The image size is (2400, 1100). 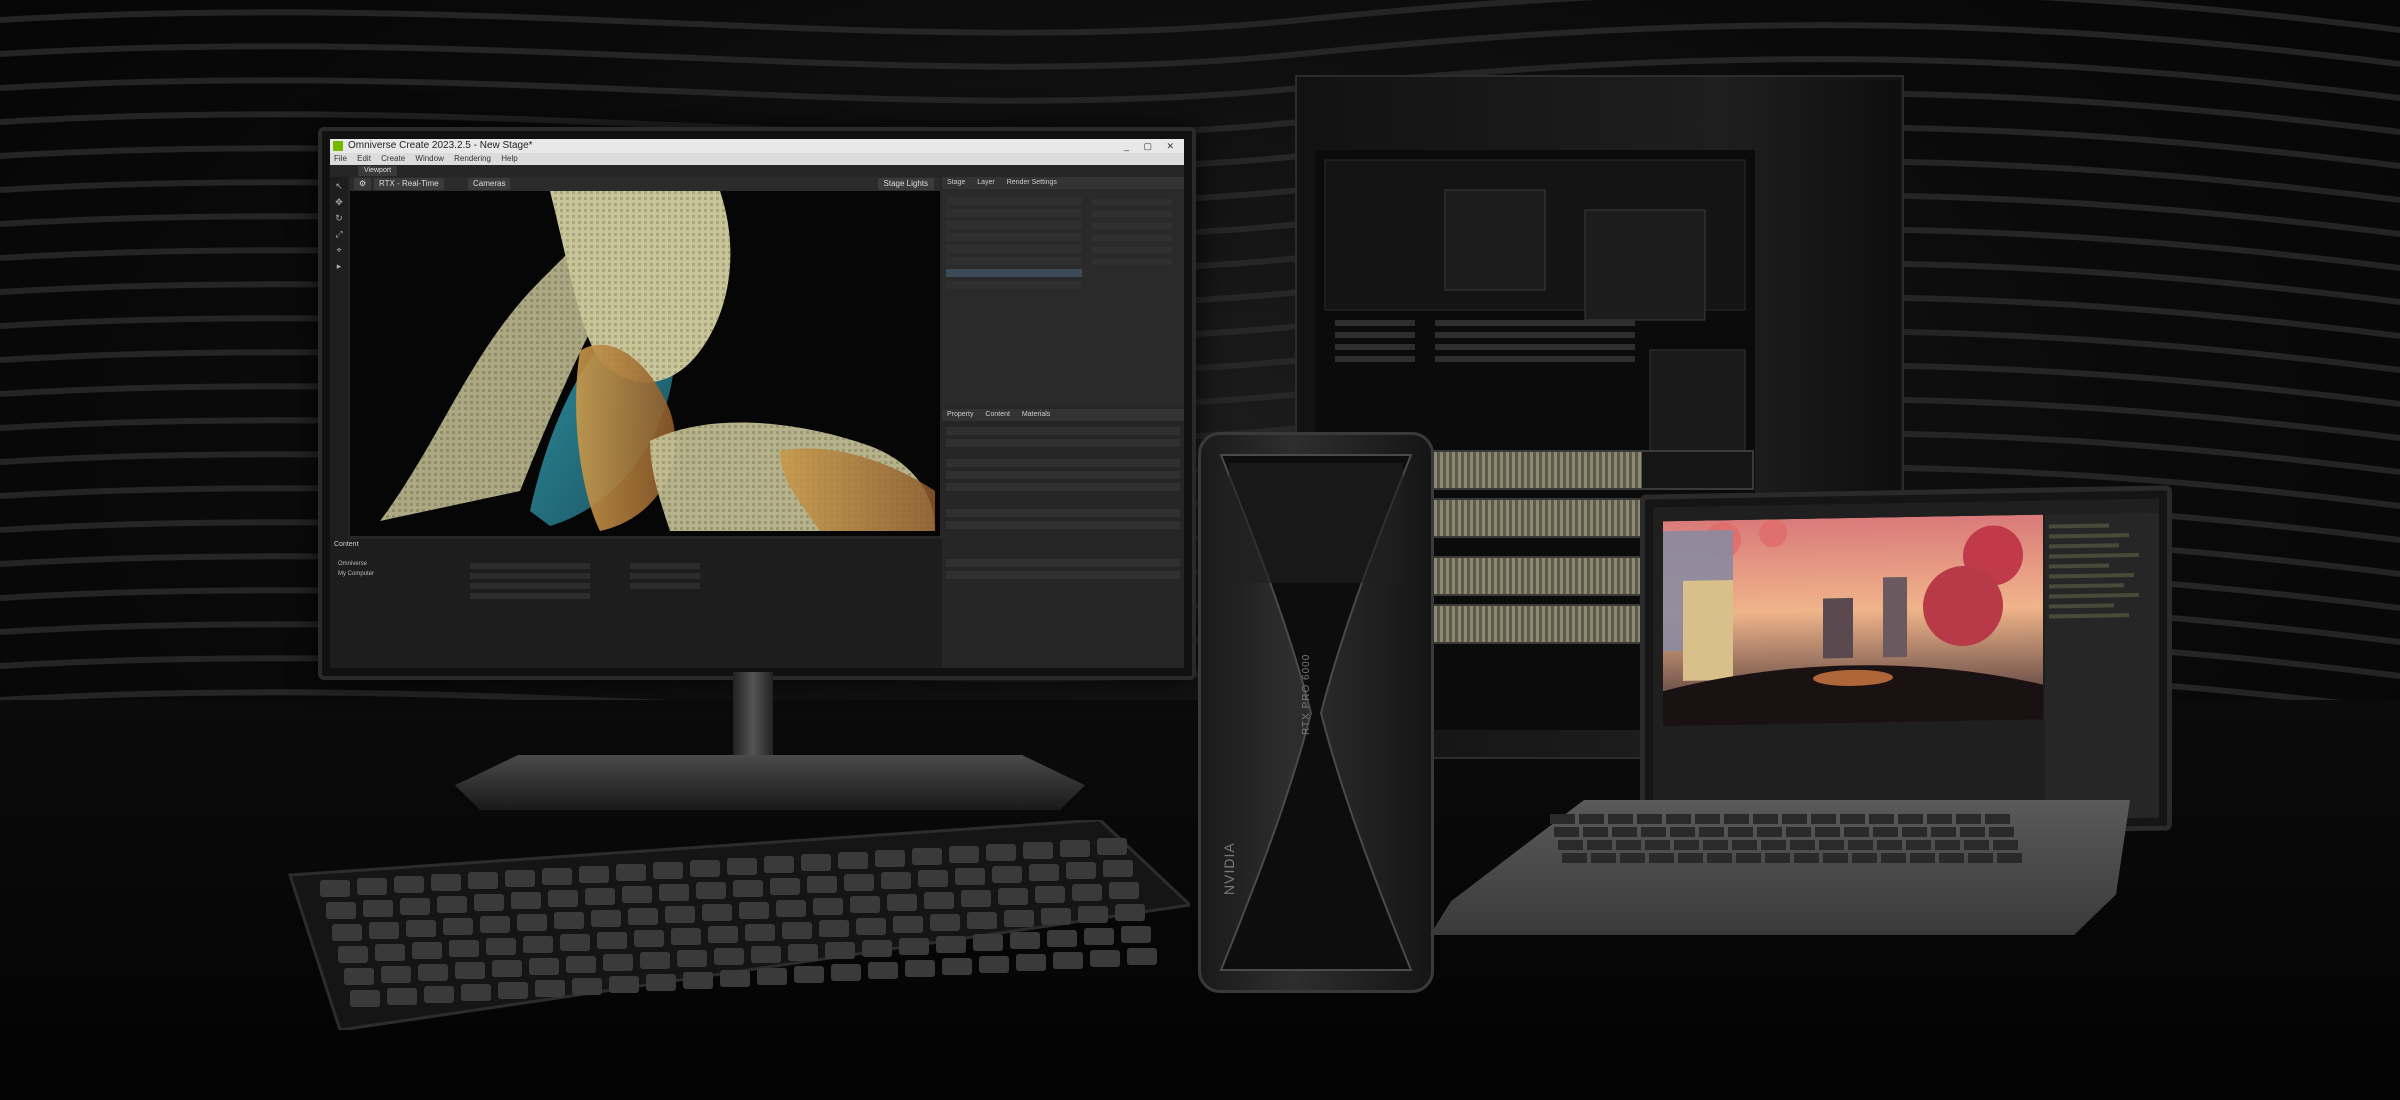 What do you see at coordinates (1014, 273) in the screenshot?
I see `stage-tree-row-selected` at bounding box center [1014, 273].